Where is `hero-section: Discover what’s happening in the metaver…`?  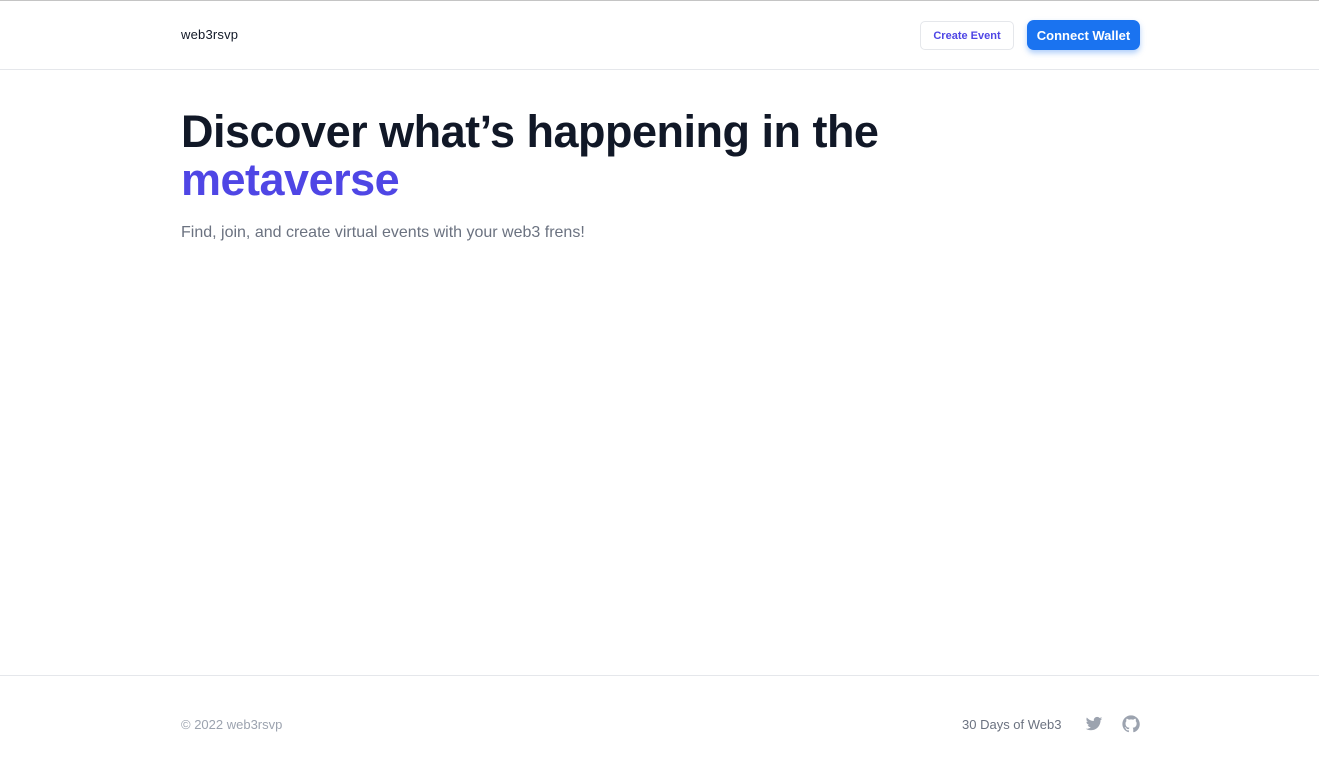 hero-section: Discover what’s happening in the metaver… is located at coordinates (531, 175).